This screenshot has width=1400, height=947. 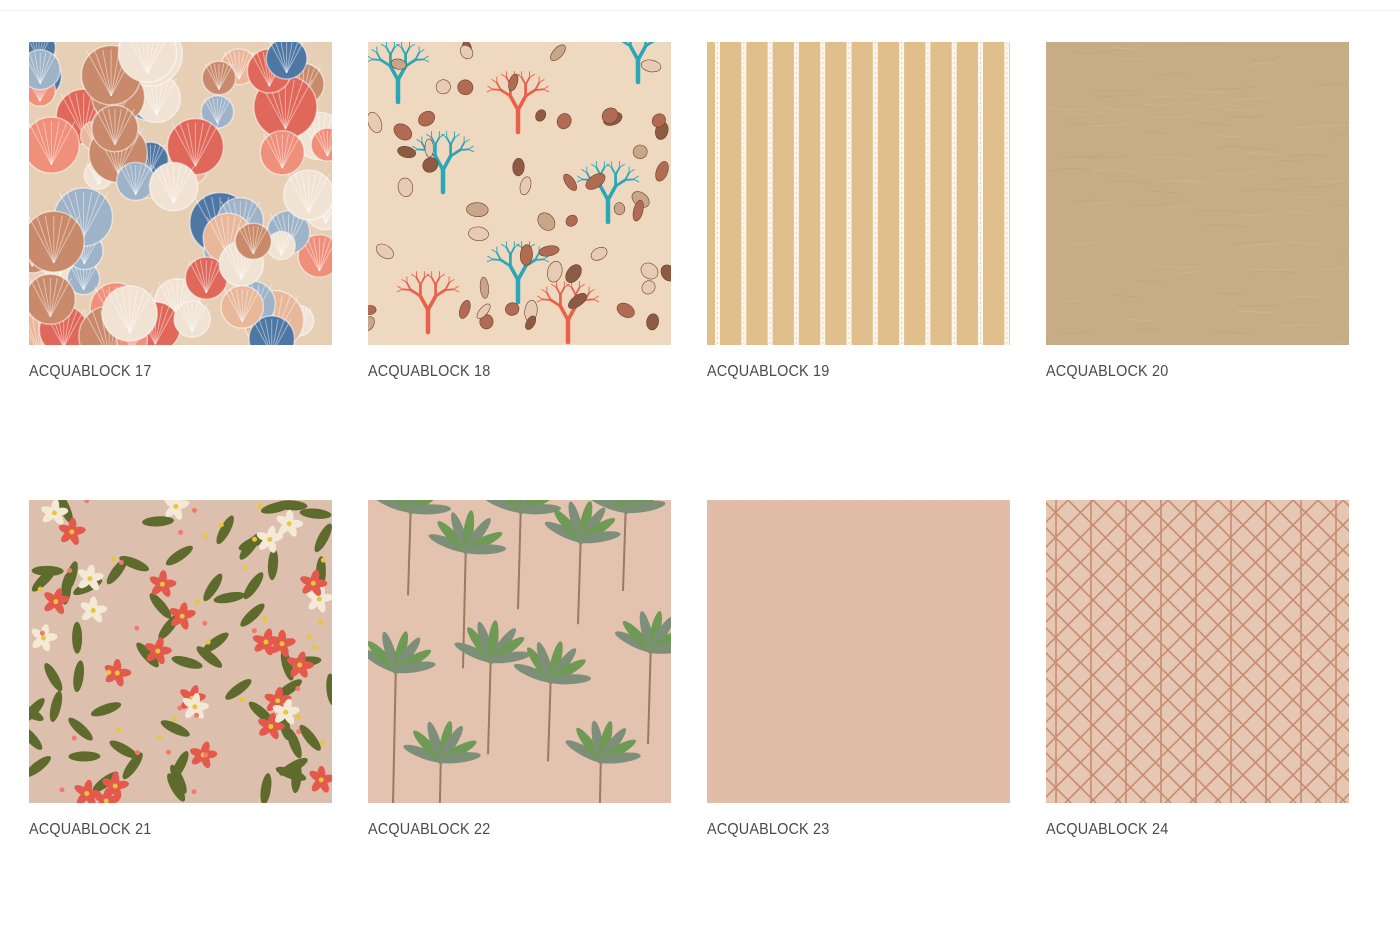 I want to click on product-card: ACQUABLOCK 18, so click(x=519, y=212).